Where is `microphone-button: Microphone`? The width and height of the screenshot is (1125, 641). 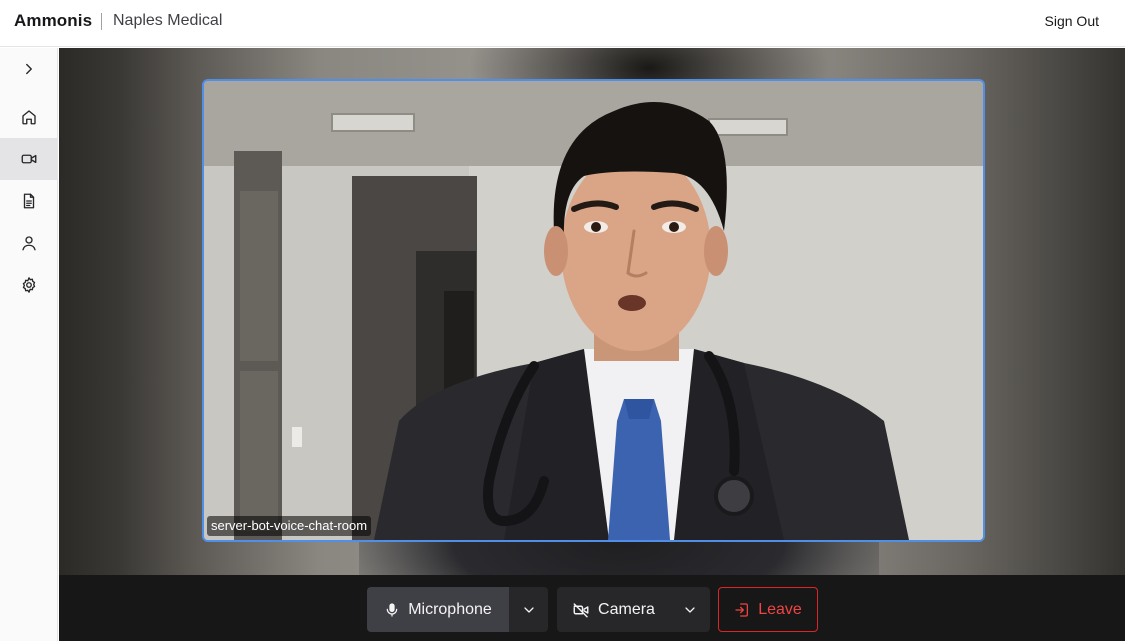
microphone-button: Microphone is located at coordinates (438, 609).